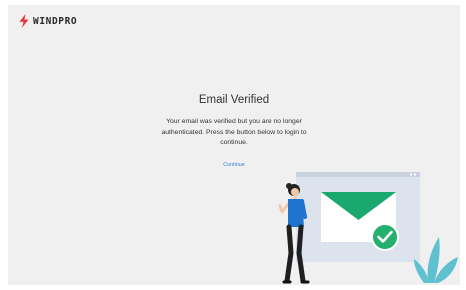 Image resolution: width=466 pixels, height=290 pixels. I want to click on plant-icon, so click(436, 260).